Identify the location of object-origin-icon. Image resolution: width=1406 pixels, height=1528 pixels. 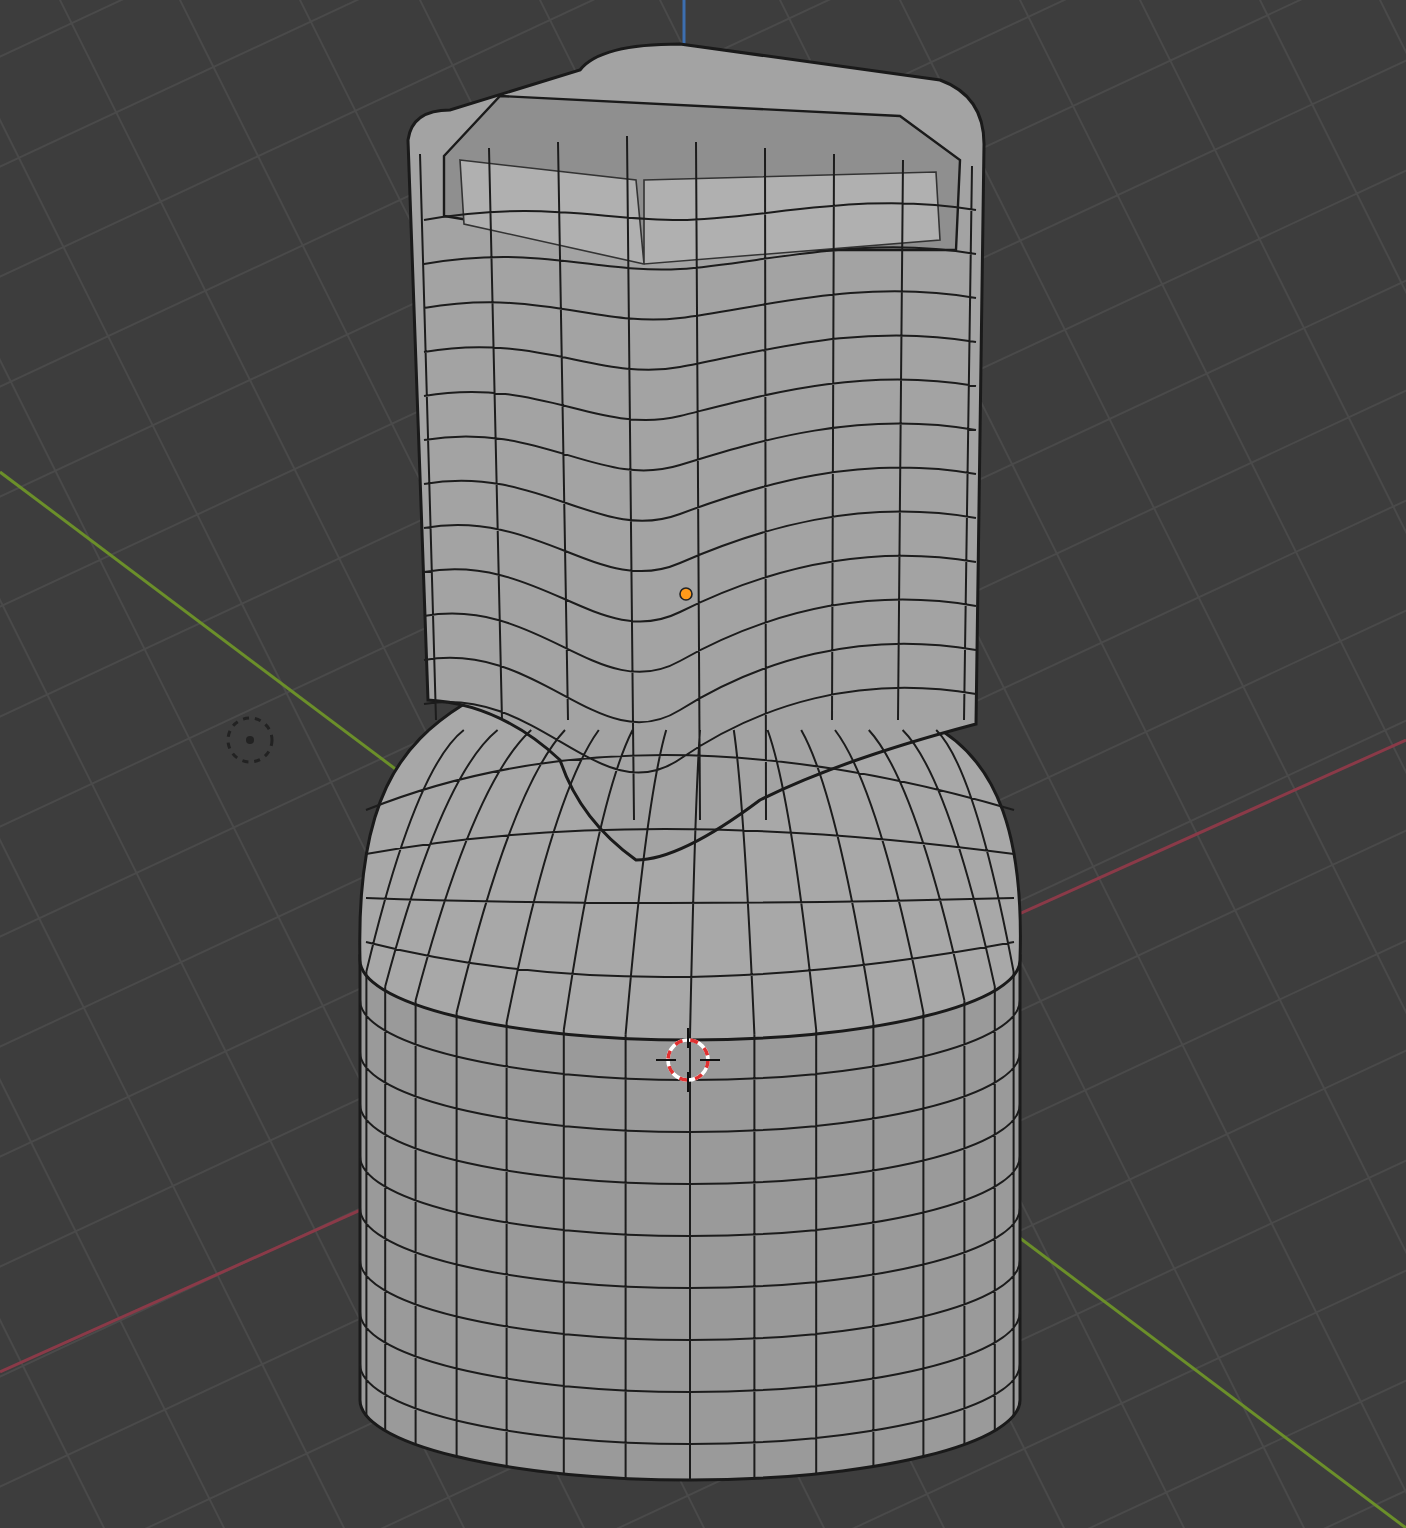
(686, 594).